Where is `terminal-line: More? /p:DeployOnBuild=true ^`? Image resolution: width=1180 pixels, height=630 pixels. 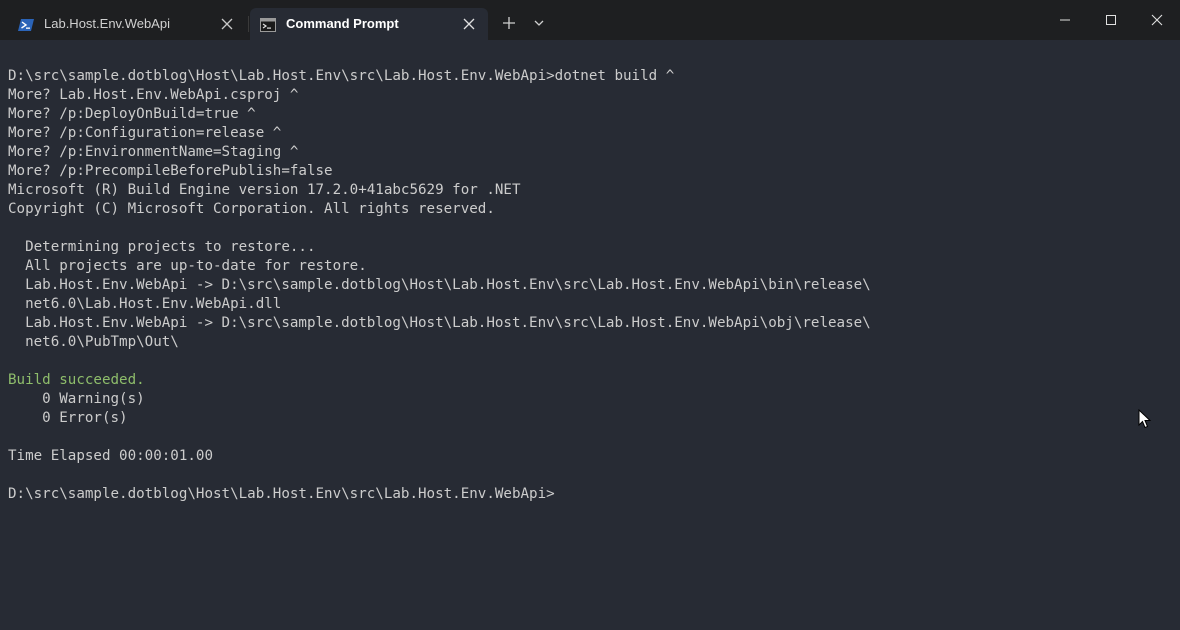
terminal-line: More? /p:DeployOnBuild=true ^ is located at coordinates (132, 114).